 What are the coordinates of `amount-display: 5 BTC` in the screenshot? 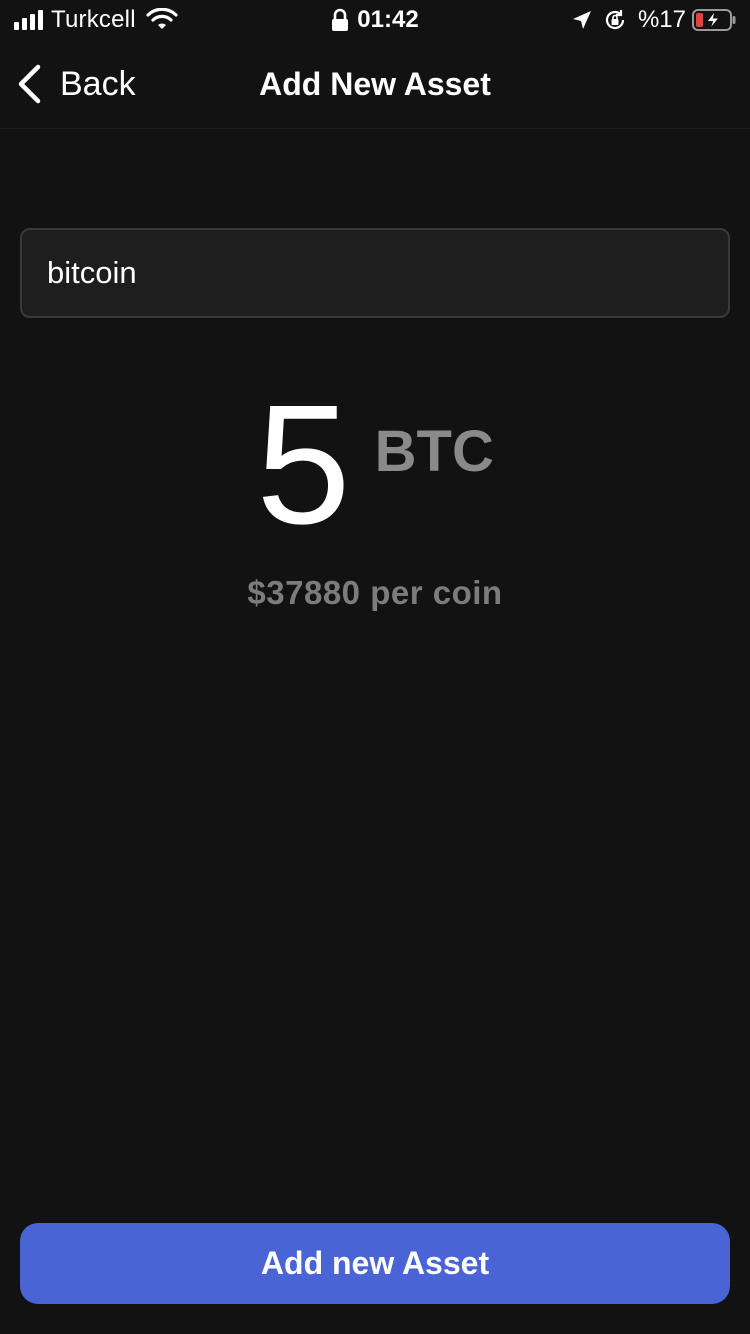 It's located at (375, 465).